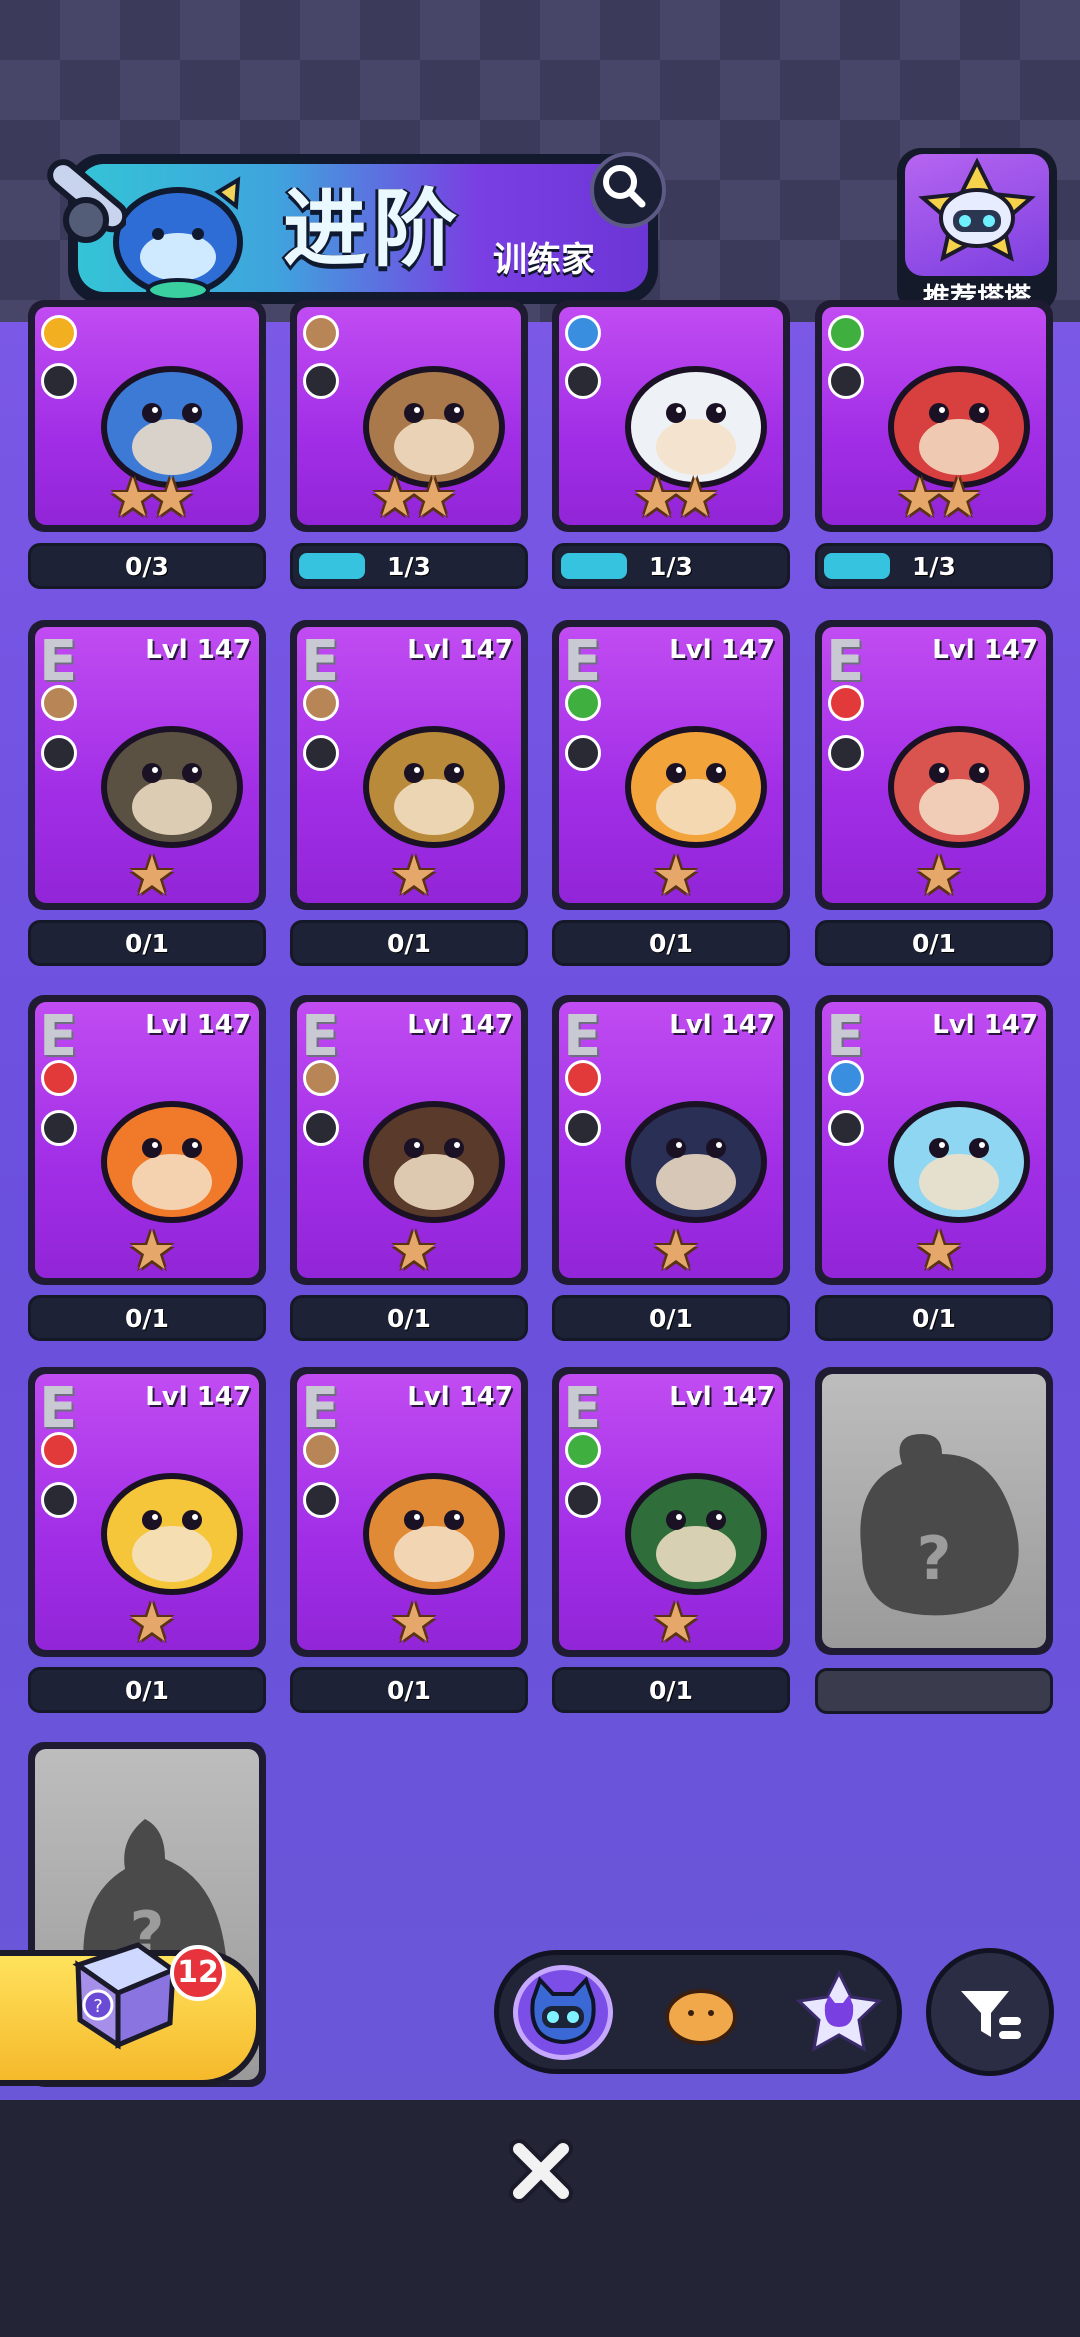 The width and height of the screenshot is (1080, 2337). I want to click on header-banner: 进阶 训练家, so click(343, 228).